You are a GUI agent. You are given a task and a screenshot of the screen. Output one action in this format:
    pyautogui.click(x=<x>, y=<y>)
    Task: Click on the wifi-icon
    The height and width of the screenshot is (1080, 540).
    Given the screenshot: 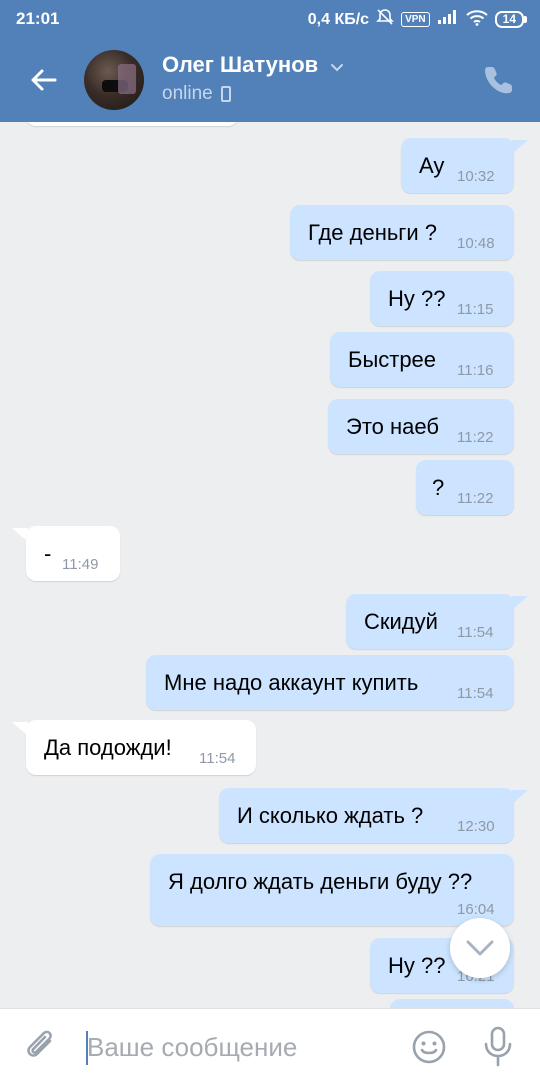 What is the action you would take?
    pyautogui.click(x=476, y=20)
    